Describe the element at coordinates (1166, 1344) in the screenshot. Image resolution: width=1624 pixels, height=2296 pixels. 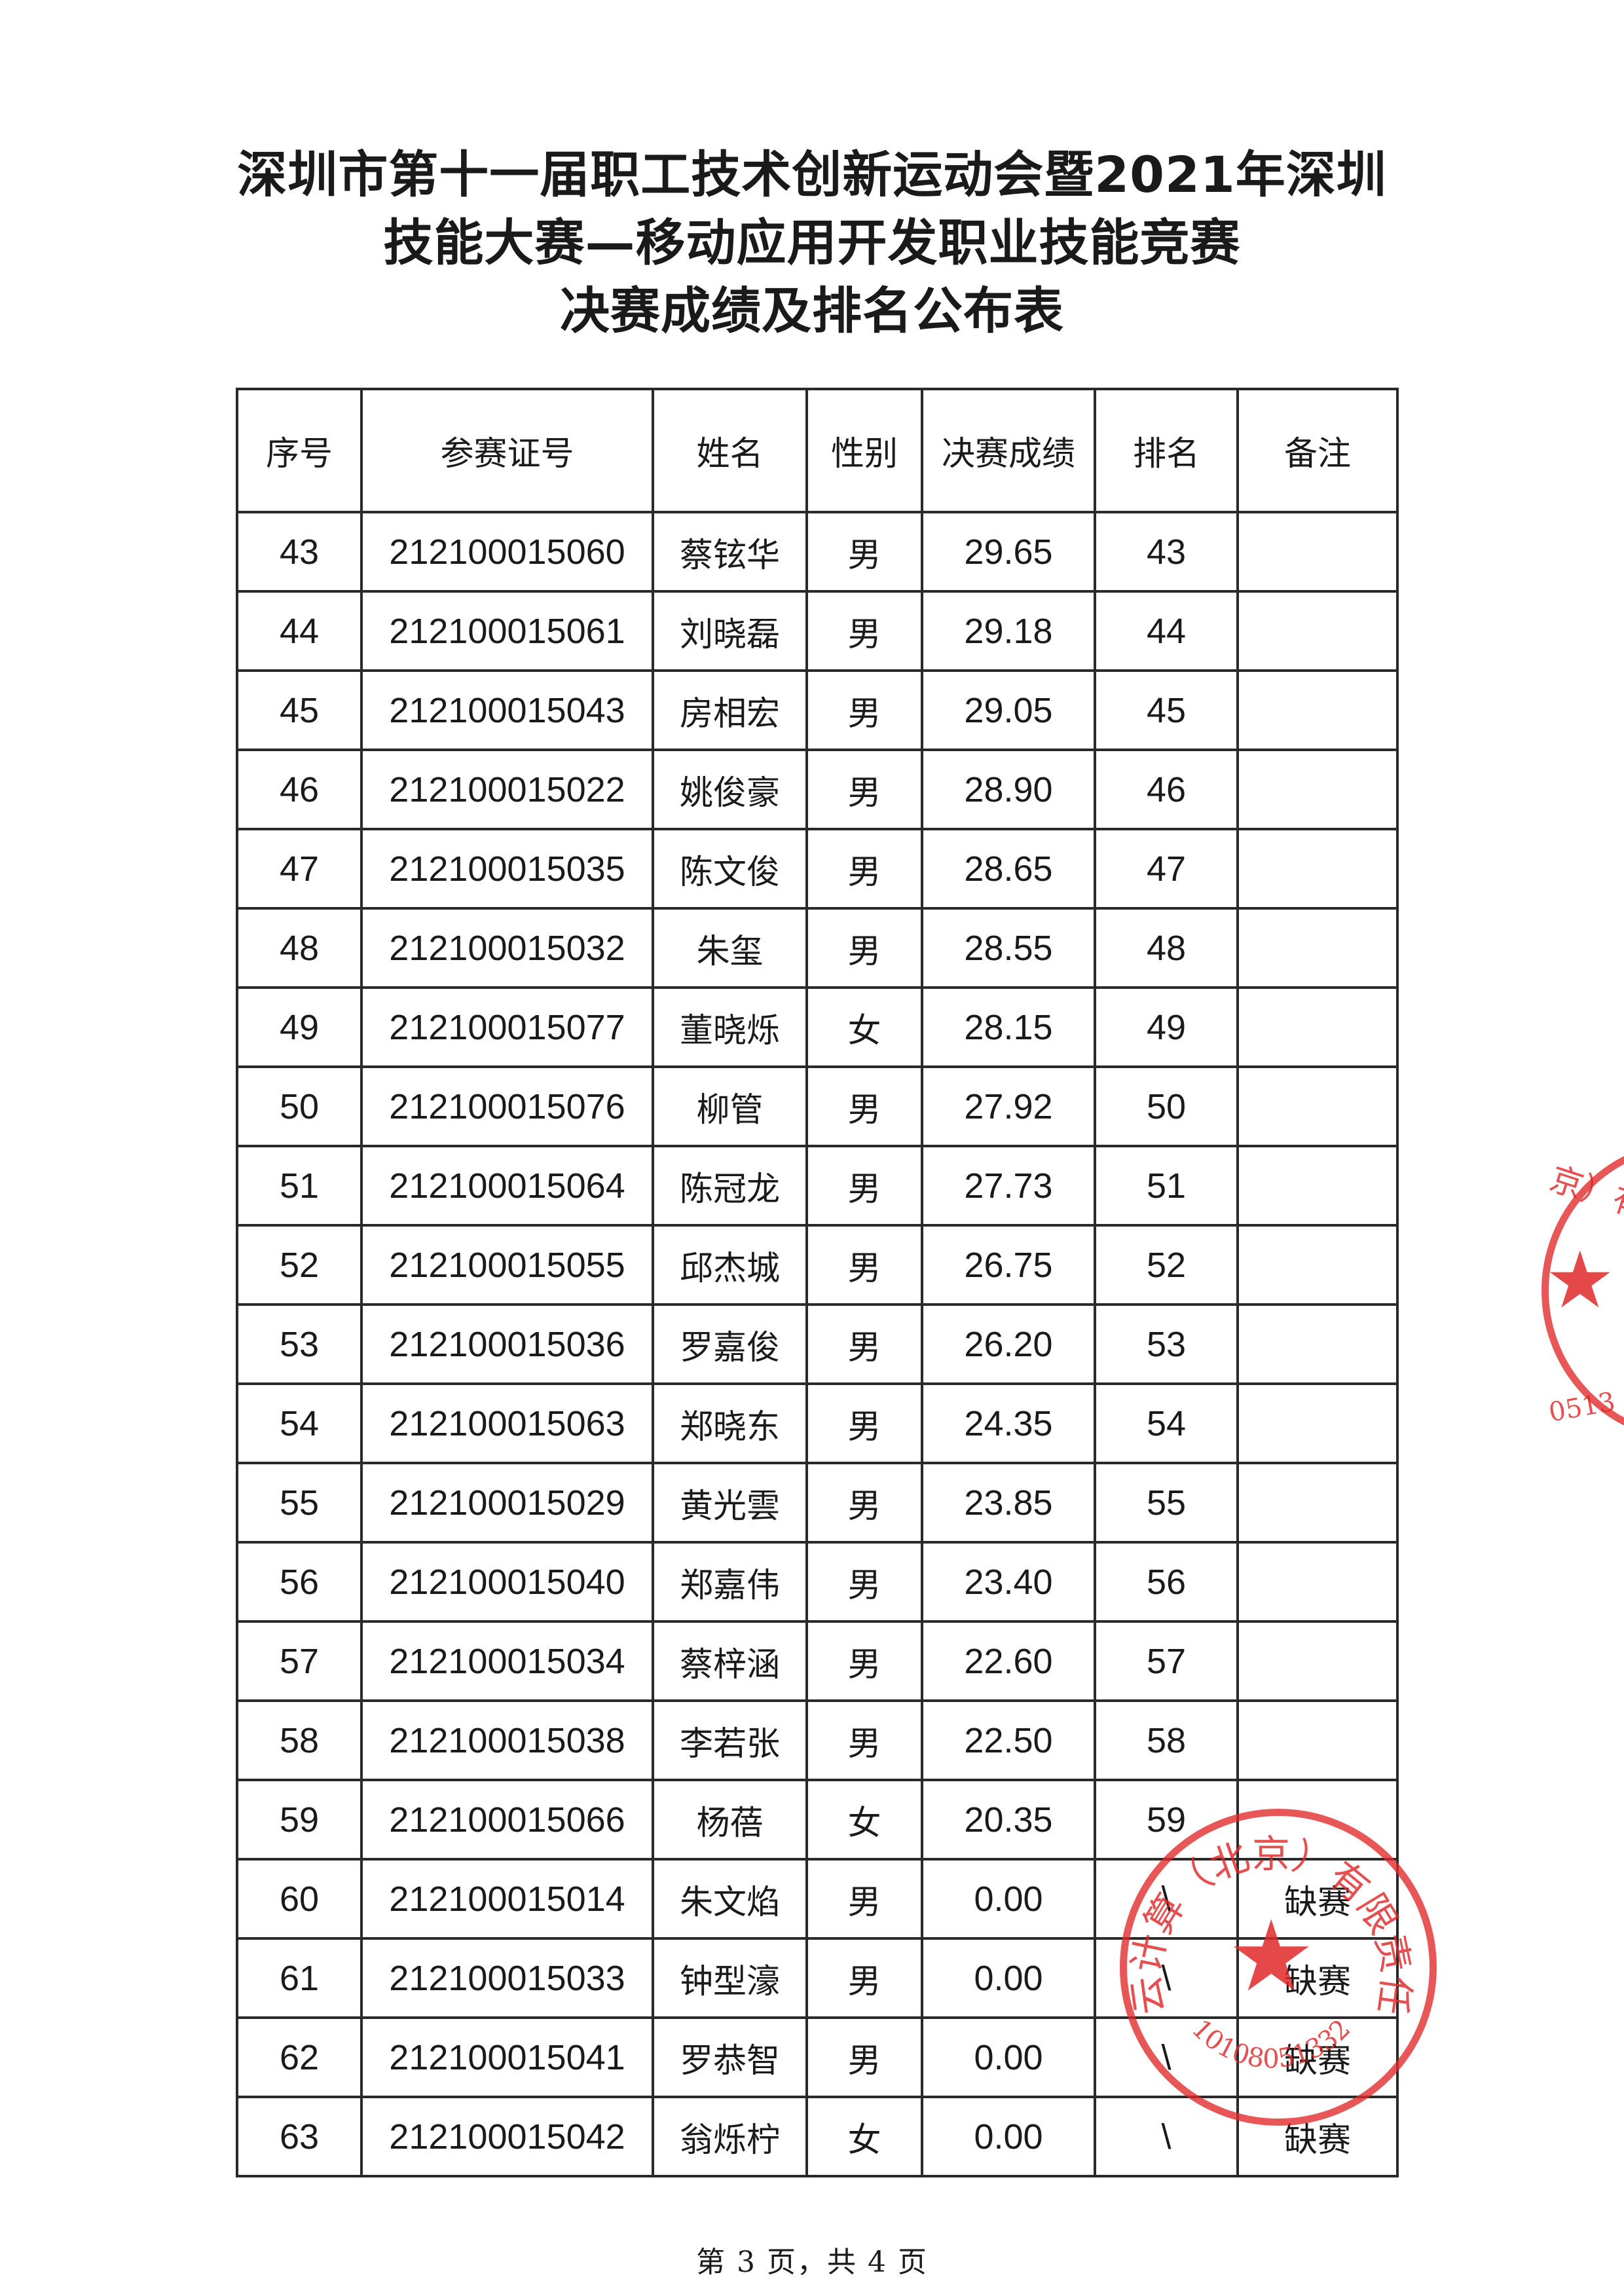
I see `rank-cell: 53` at that location.